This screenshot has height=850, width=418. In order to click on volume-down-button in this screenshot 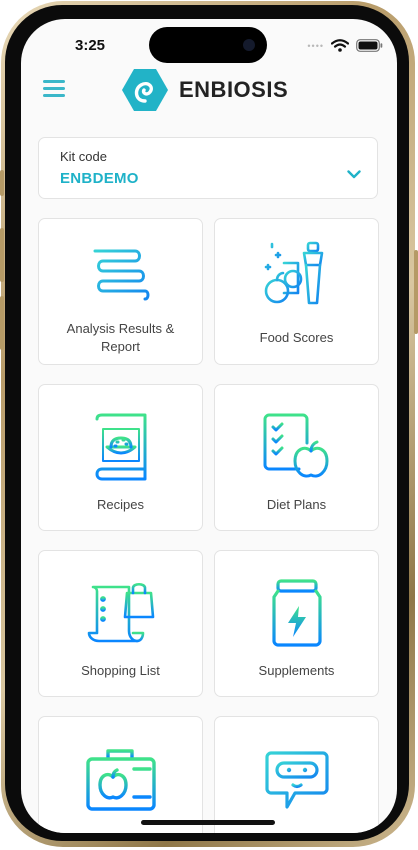, I will do `click(2, 323)`.